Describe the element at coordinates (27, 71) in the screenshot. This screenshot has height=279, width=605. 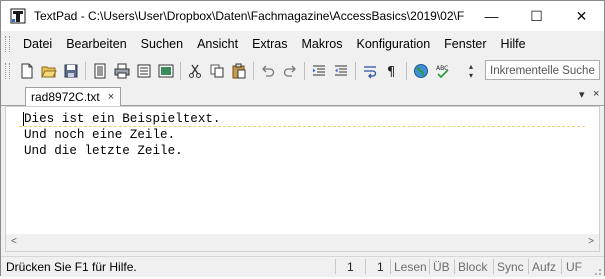
I see `new-file-icon` at that location.